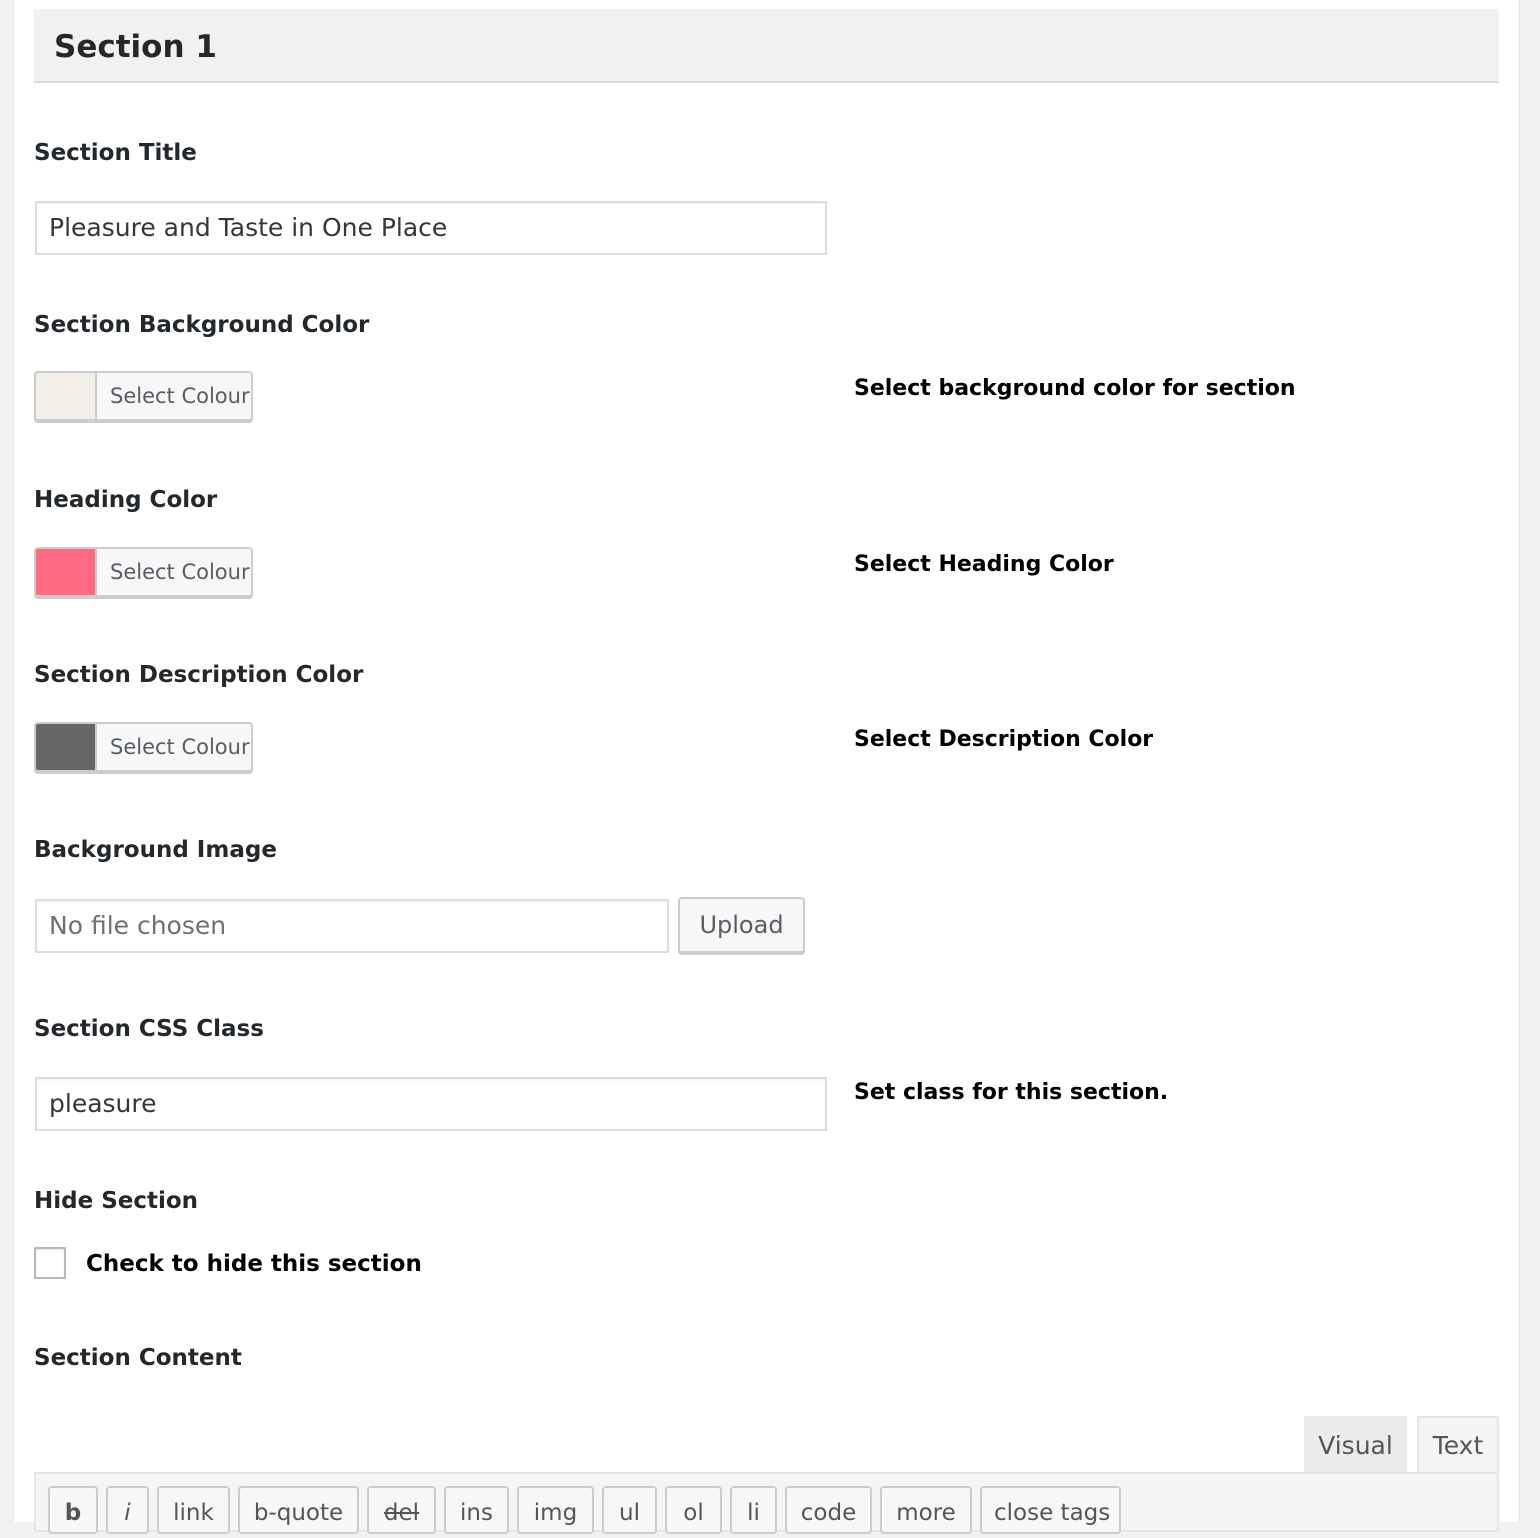 Image resolution: width=1540 pixels, height=1538 pixels. What do you see at coordinates (1004, 739) in the screenshot?
I see `desc-color-description: Select Description Color` at bounding box center [1004, 739].